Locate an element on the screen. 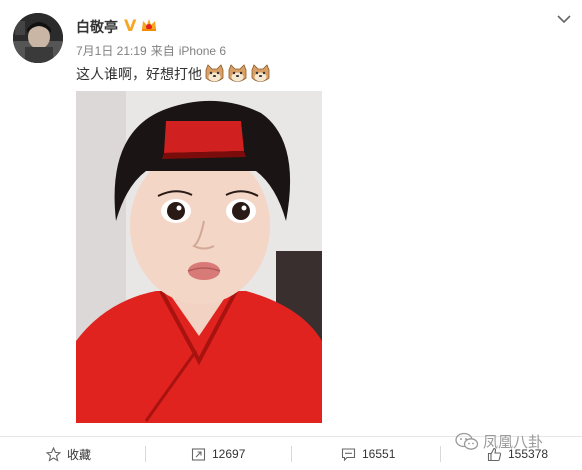 The width and height of the screenshot is (582, 470). watermark: 凤凰八卦 is located at coordinates (499, 441).